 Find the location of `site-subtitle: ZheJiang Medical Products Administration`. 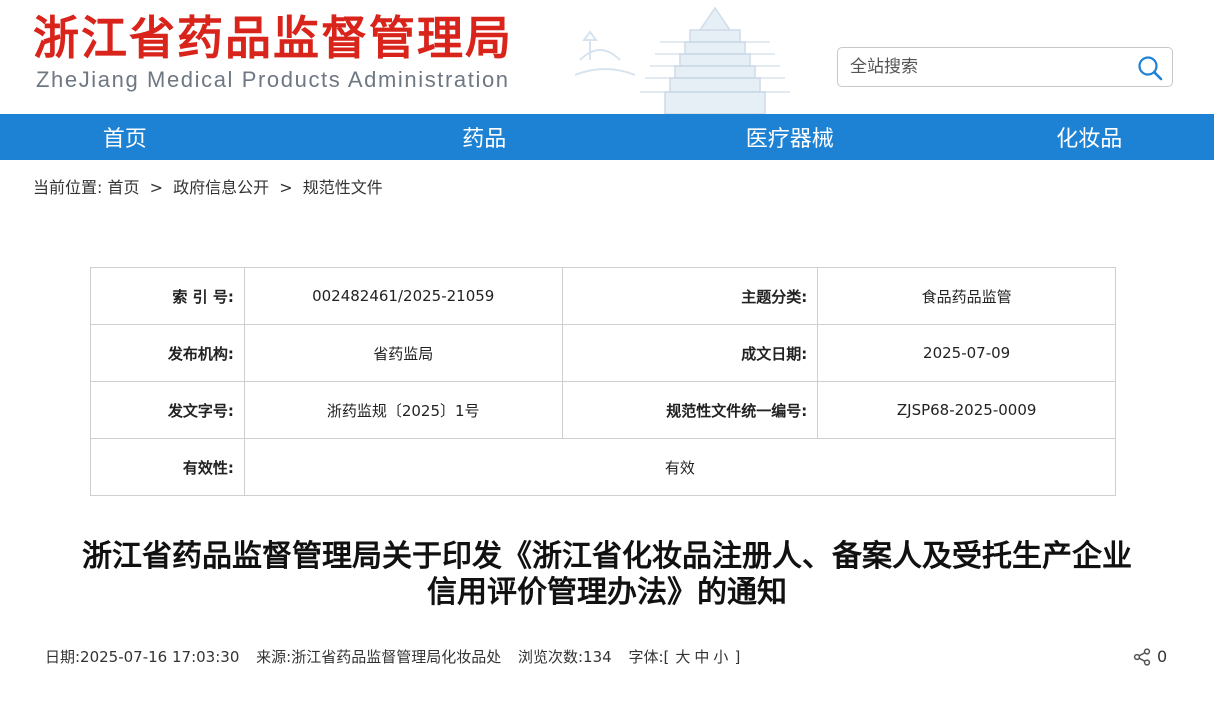

site-subtitle: ZheJiang Medical Products Administration is located at coordinates (273, 79).